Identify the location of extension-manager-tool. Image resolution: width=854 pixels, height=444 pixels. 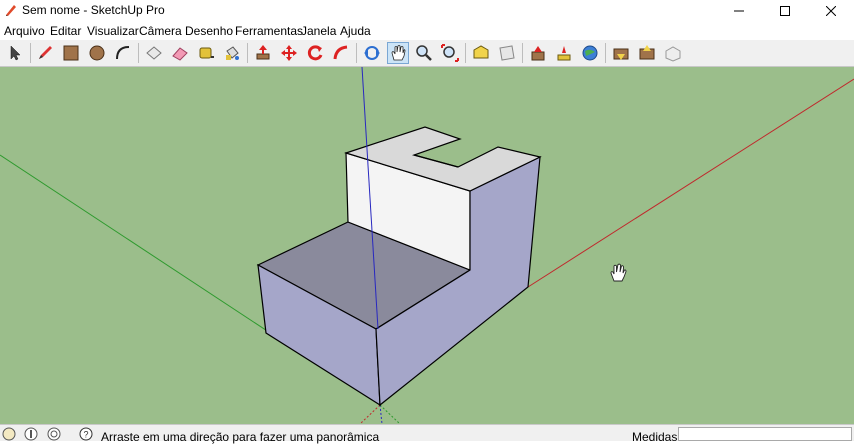
(673, 53).